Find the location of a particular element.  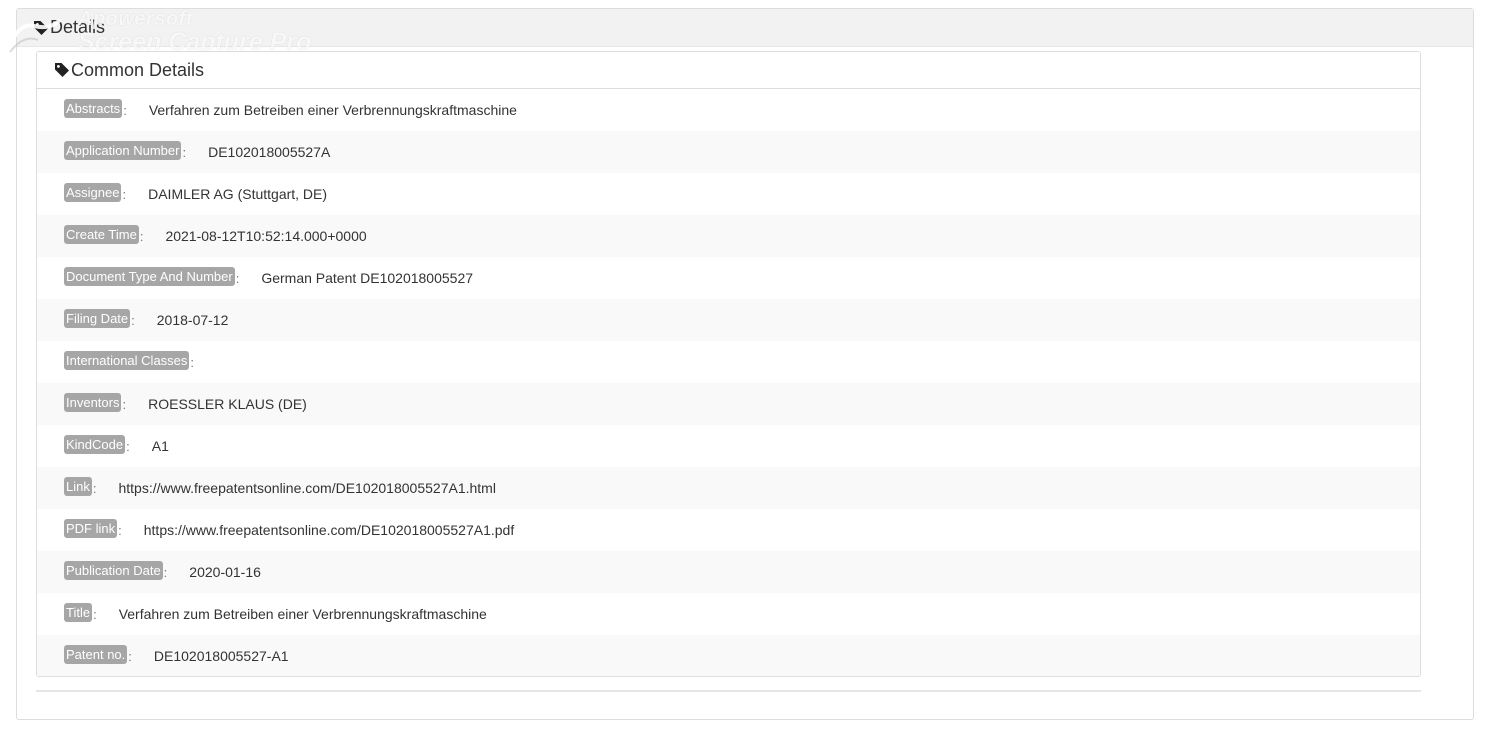

detail-value: 2021-08-12T10:52:14.000+0000 is located at coordinates (266, 236).